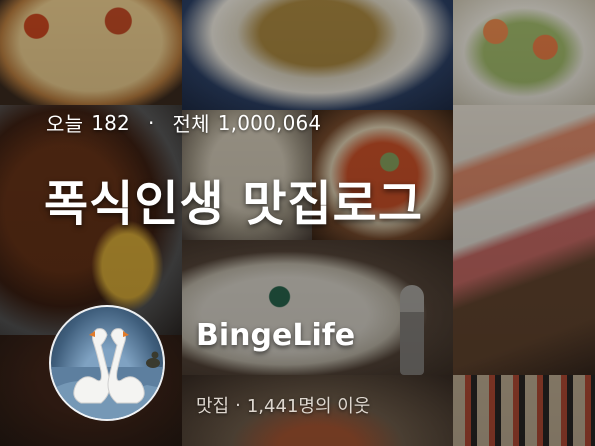 The image size is (595, 446). I want to click on blog-meta: 맛집 · 1,441명의 이웃, so click(283, 405).